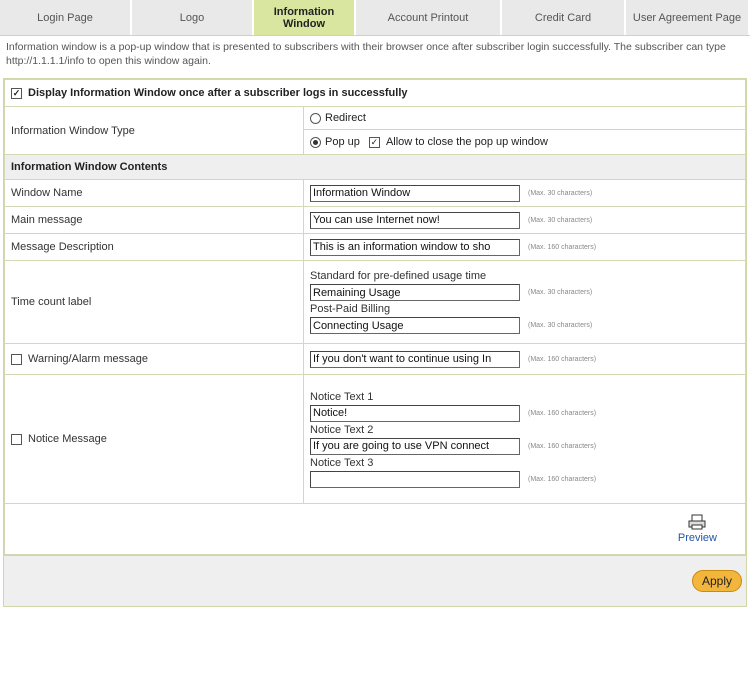 This screenshot has height=686, width=750. What do you see at coordinates (66, 17) in the screenshot?
I see `tab-login-page: Login Page` at bounding box center [66, 17].